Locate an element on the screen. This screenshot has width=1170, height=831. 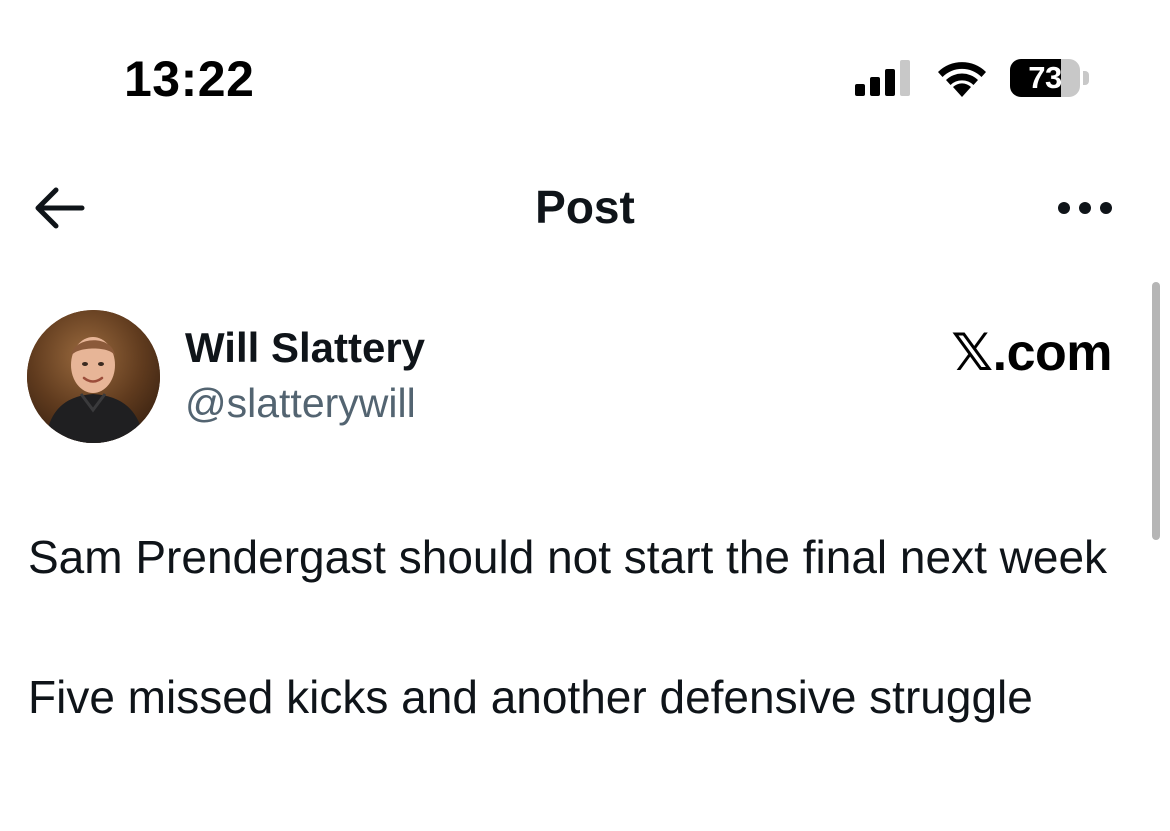
battery-cap is located at coordinates (1086, 78).